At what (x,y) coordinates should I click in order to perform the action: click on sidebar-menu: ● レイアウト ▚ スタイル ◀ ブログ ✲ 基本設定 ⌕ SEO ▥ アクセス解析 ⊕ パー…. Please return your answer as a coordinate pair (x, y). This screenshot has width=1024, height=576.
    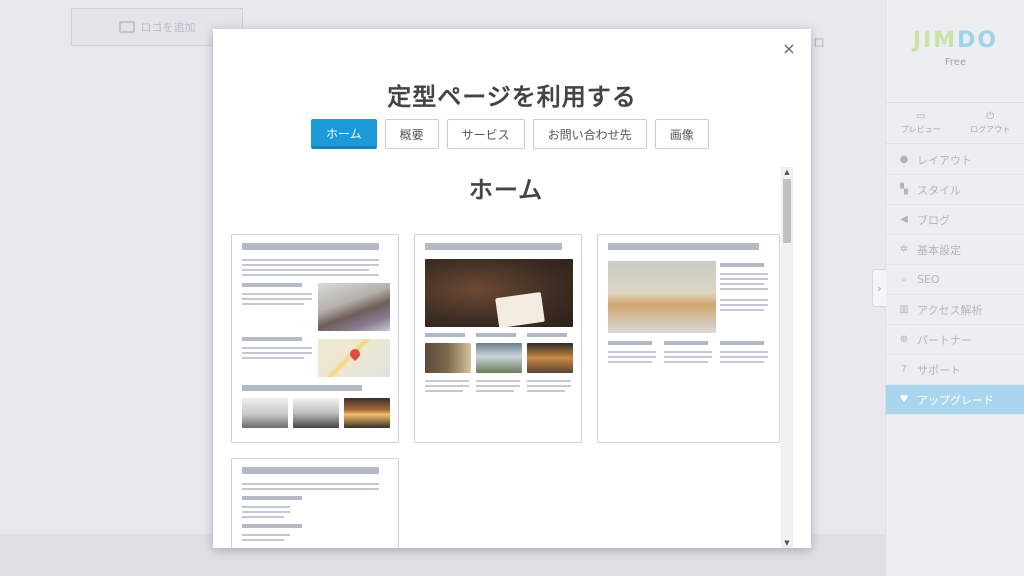
    Looking at the image, I should click on (955, 280).